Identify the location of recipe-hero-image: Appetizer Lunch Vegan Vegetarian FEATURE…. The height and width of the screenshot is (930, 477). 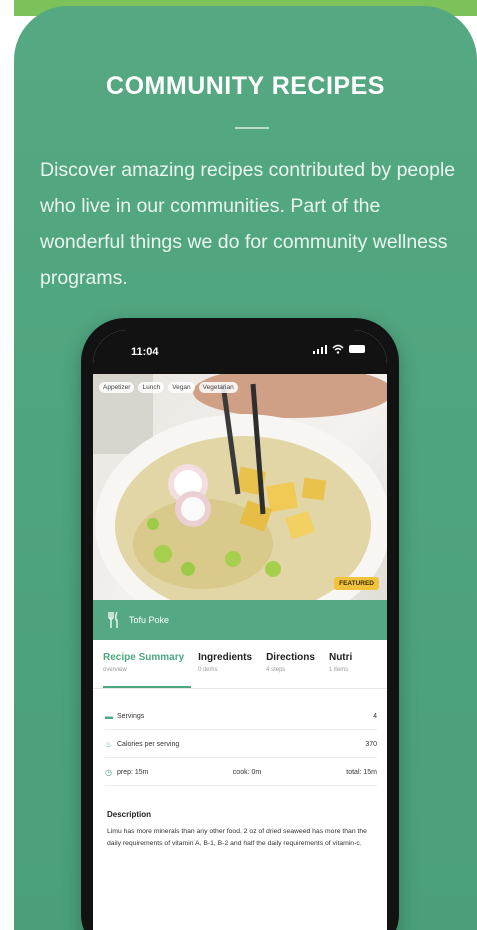
(240, 487).